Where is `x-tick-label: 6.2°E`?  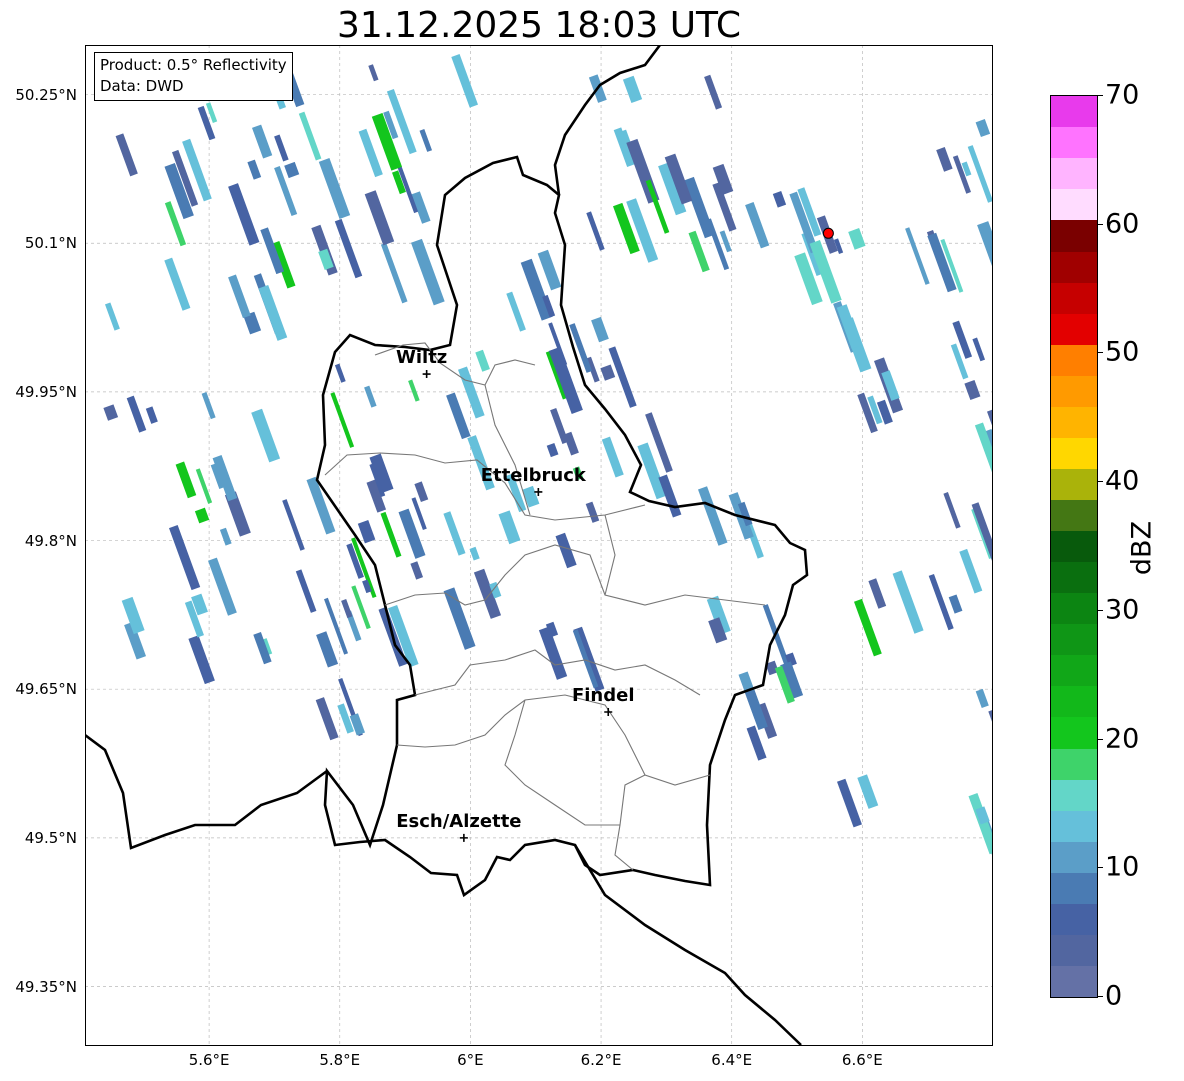
x-tick-label: 6.2°E is located at coordinates (601, 1060).